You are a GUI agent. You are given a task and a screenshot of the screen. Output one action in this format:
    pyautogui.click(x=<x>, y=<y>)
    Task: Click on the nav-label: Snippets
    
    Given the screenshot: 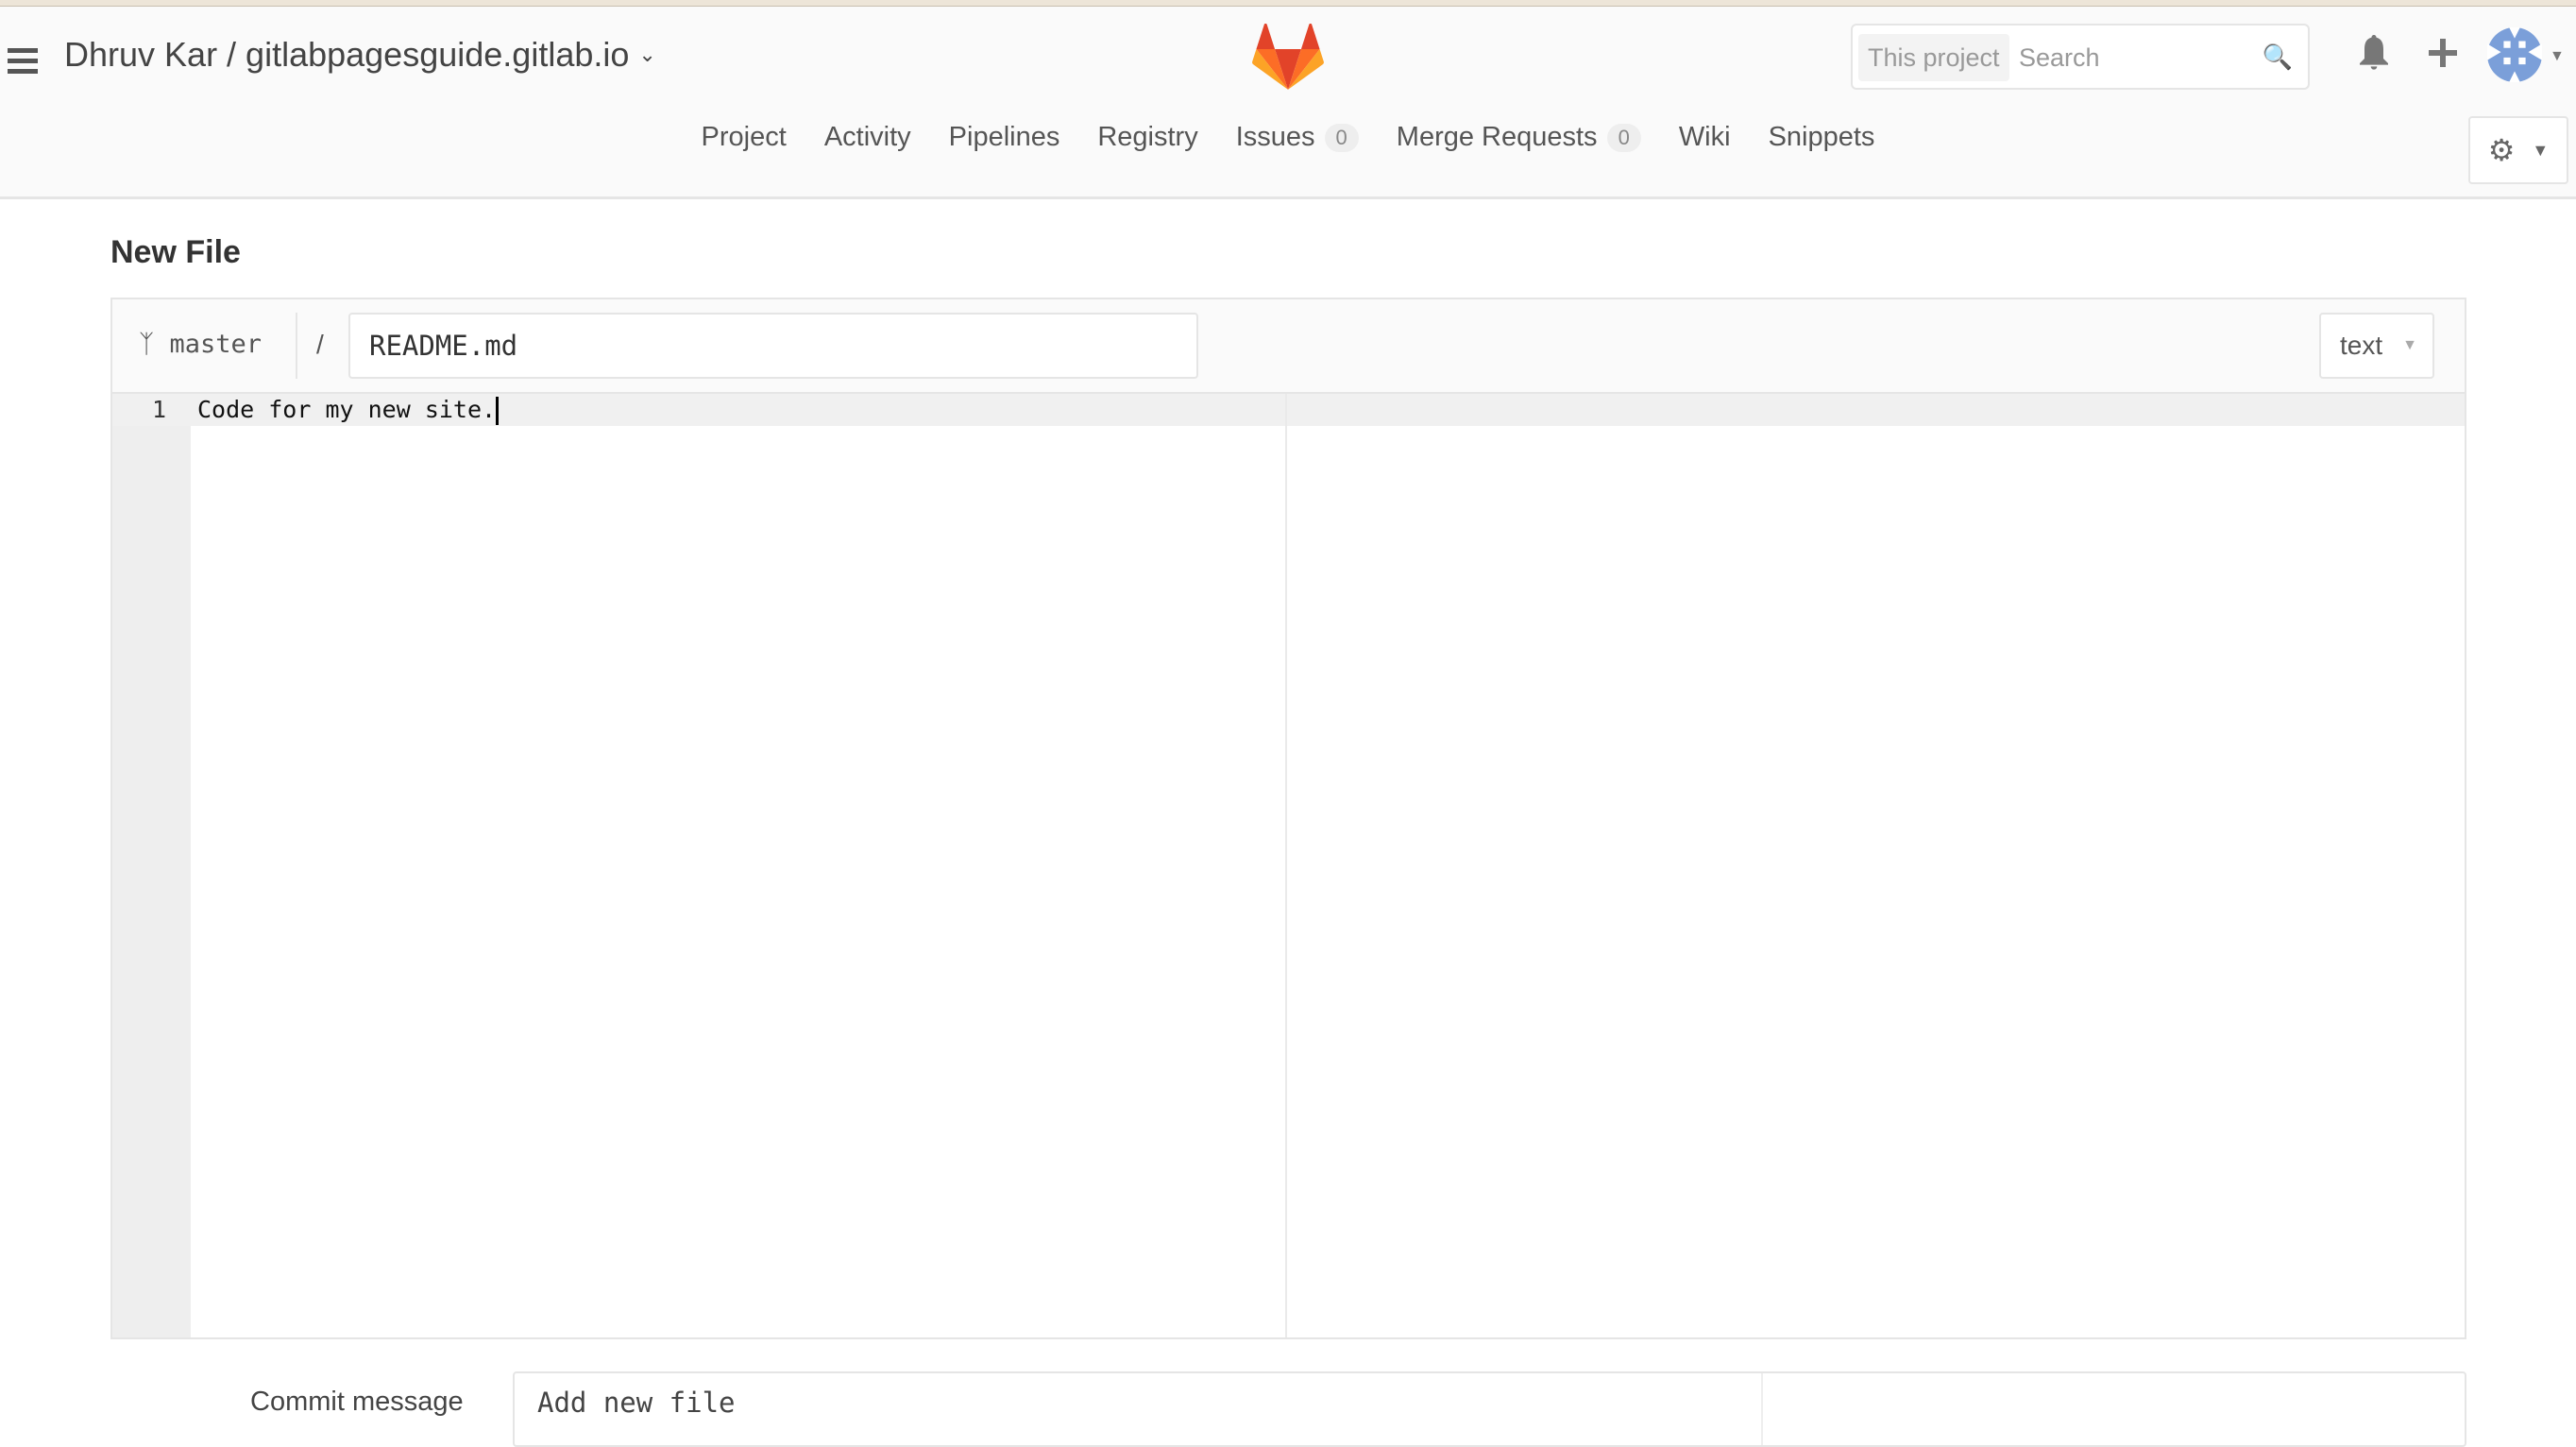 What is the action you would take?
    pyautogui.click(x=1821, y=137)
    